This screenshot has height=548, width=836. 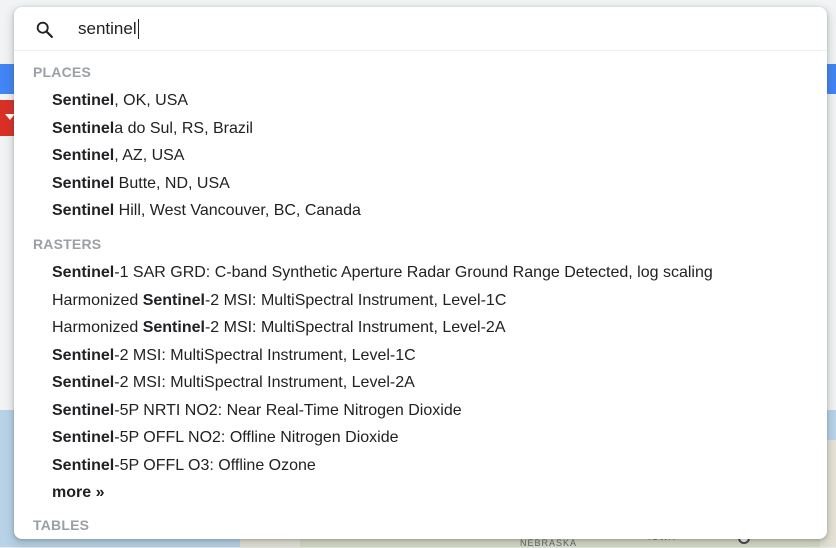 What do you see at coordinates (67, 244) in the screenshot?
I see `section-header-rasters: RASTERS` at bounding box center [67, 244].